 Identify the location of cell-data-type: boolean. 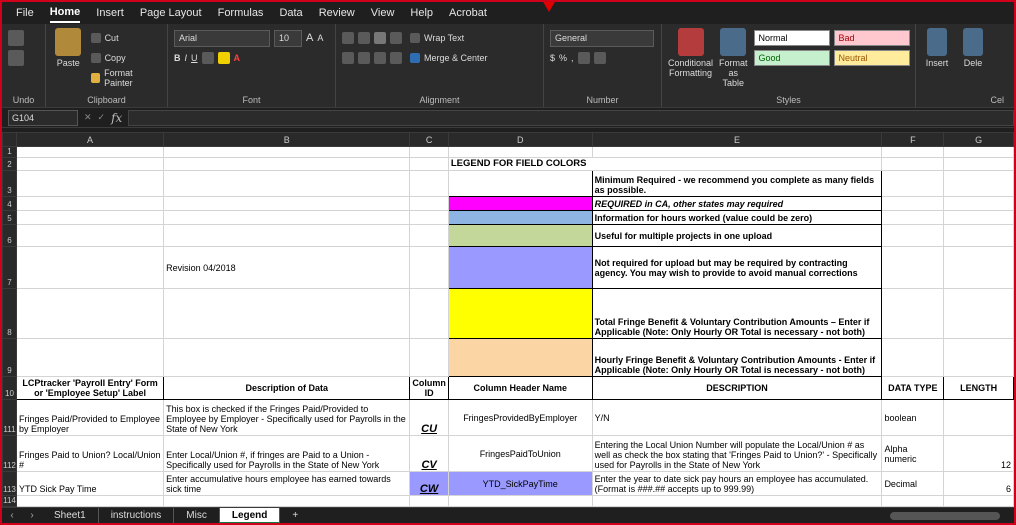
(913, 417).